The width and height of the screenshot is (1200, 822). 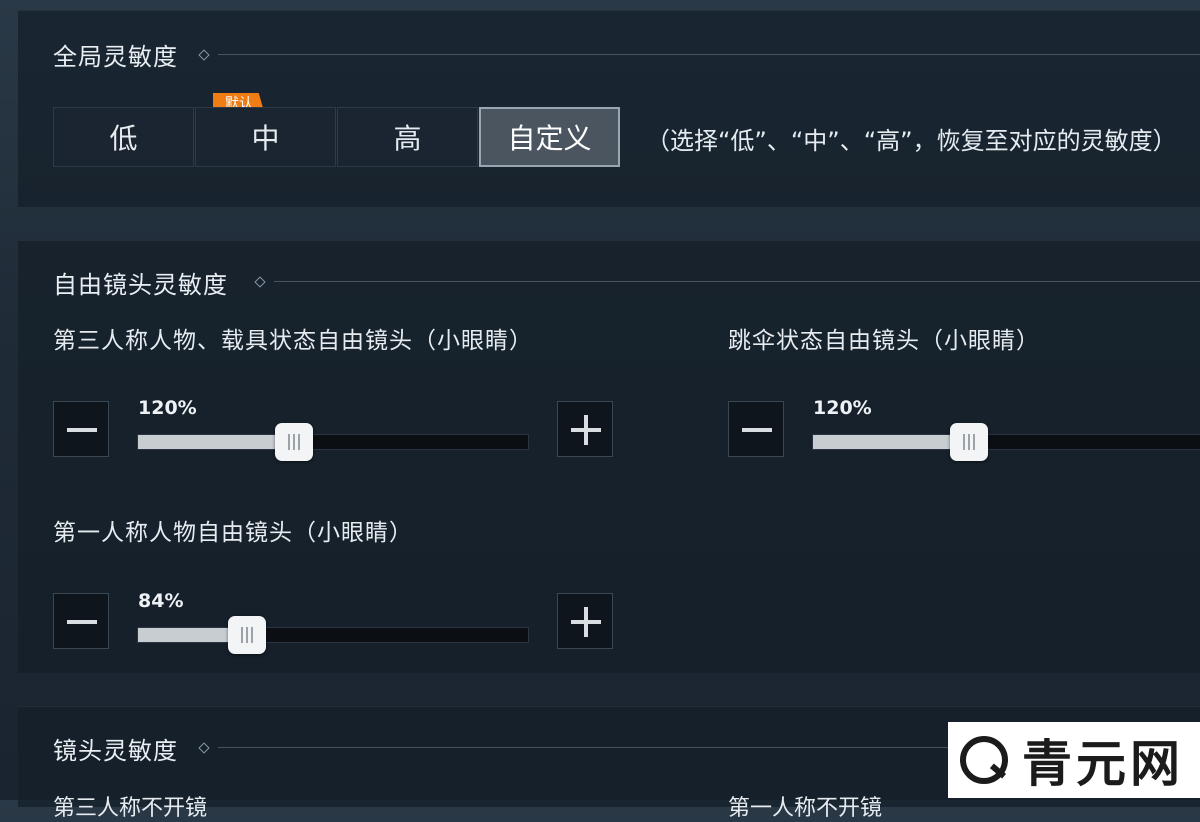 I want to click on setting-label-third-person: 第三人称人物、载具状态自由镜头（小眼睛）, so click(x=293, y=341).